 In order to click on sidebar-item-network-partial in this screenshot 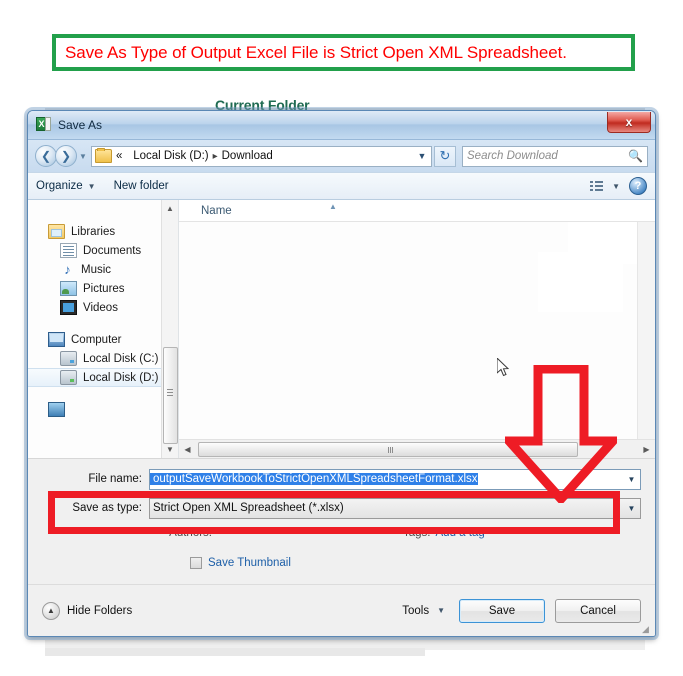, I will do `click(103, 409)`.